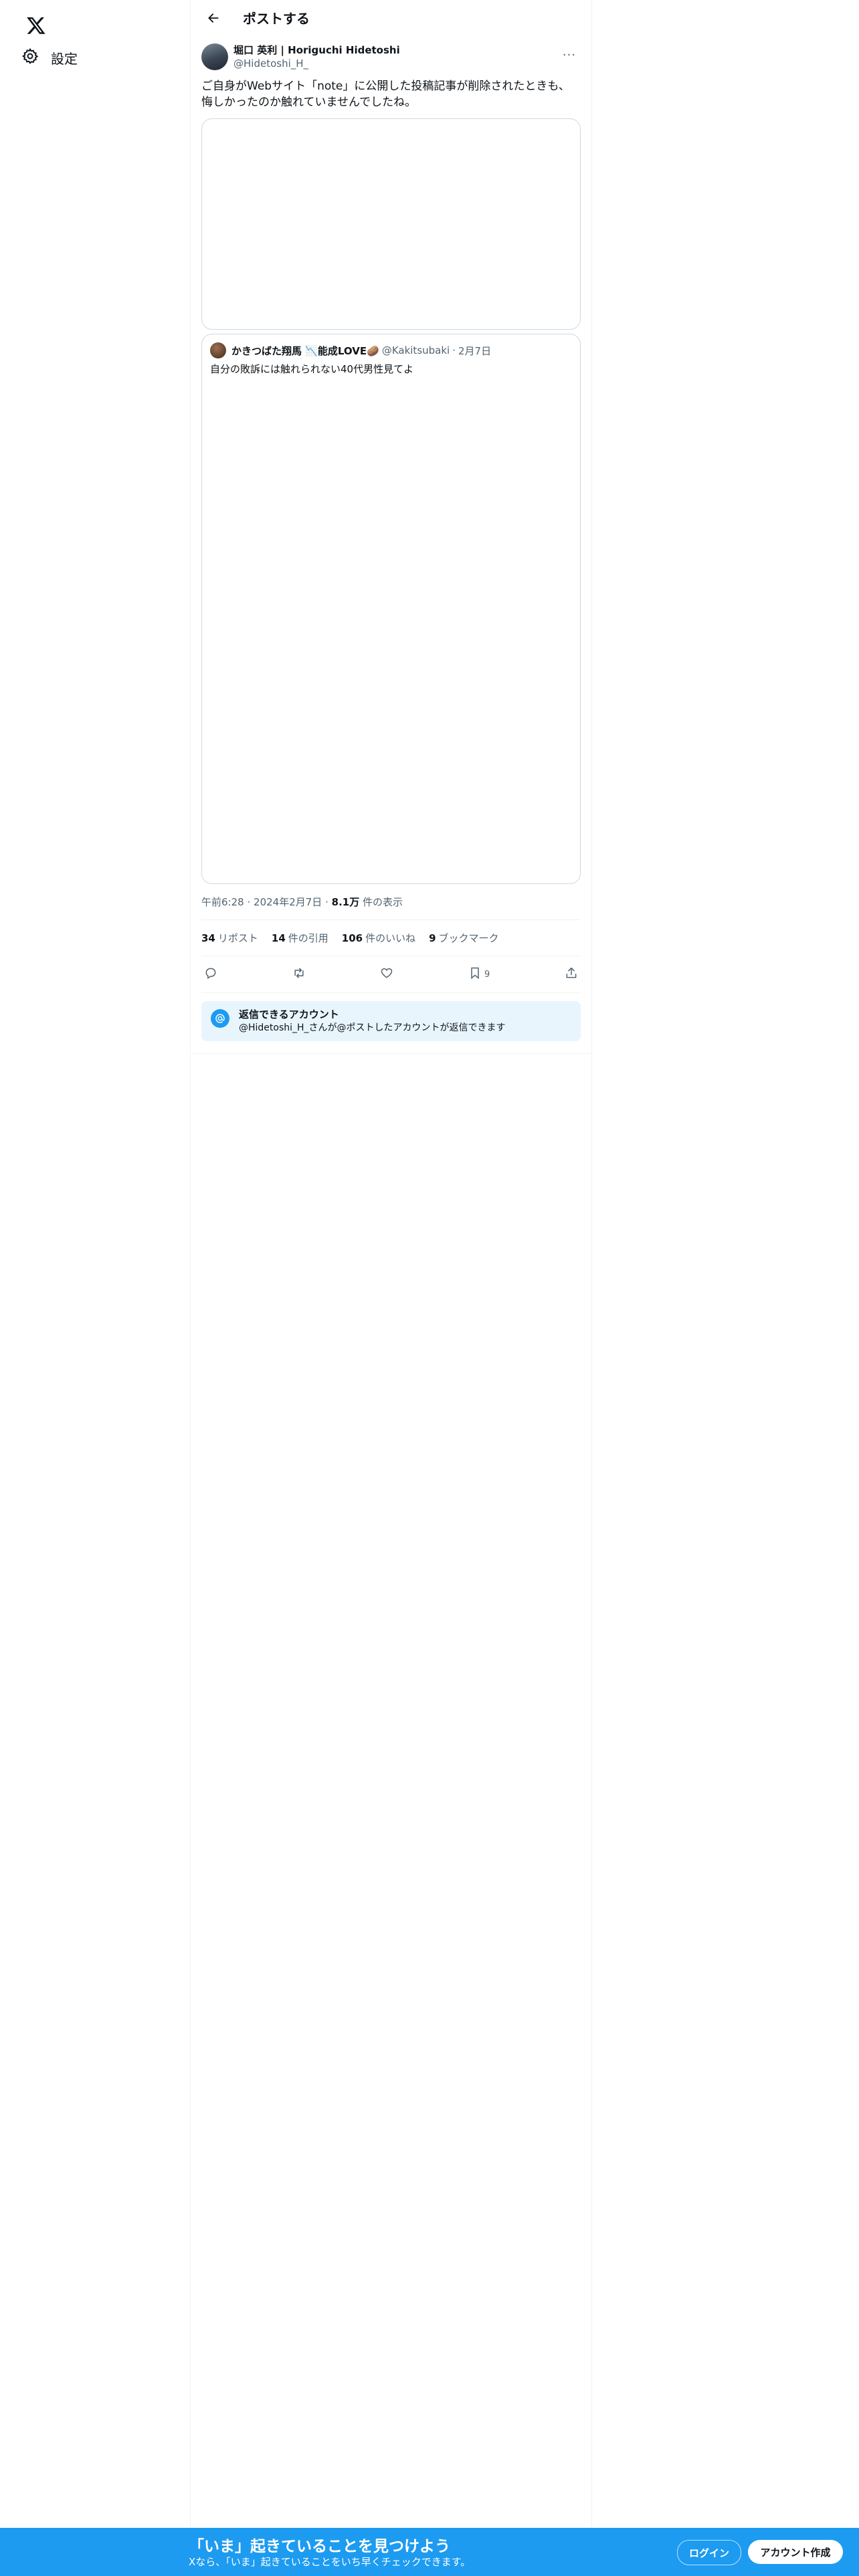 The height and width of the screenshot is (2576, 859). Describe the element at coordinates (223, 902) in the screenshot. I see `post-time: 午前6:28` at that location.